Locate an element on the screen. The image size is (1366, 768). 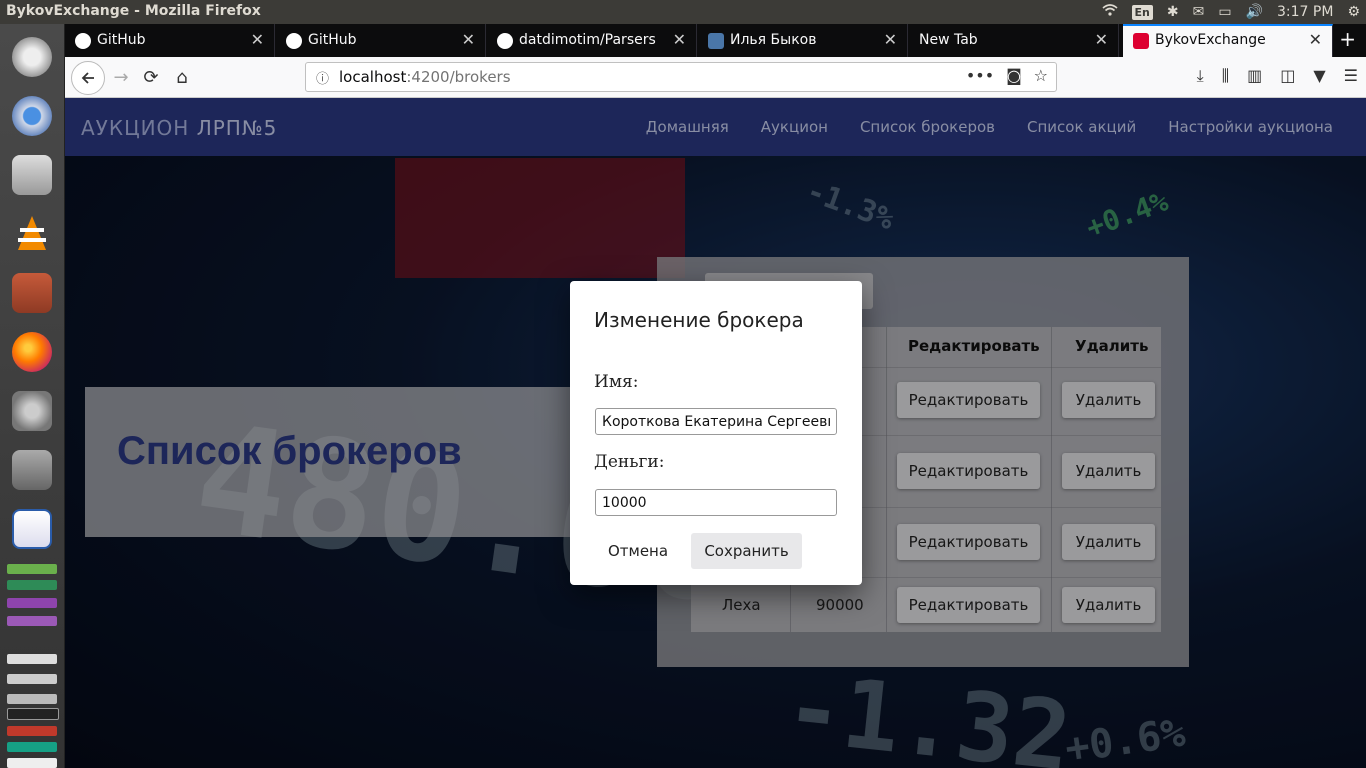
software-center-icon is located at coordinates (32, 175).